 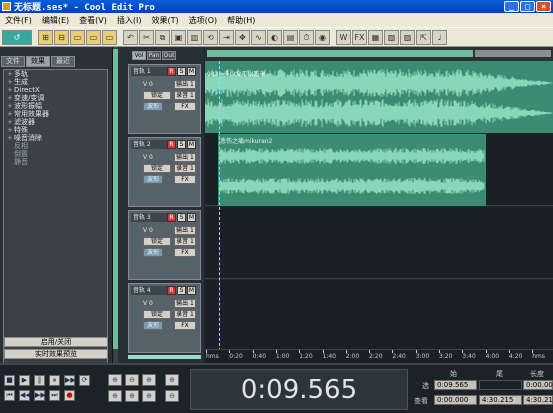 What do you see at coordinates (56, 342) in the screenshot?
I see `apply-toggle-button: 启用/关闭` at bounding box center [56, 342].